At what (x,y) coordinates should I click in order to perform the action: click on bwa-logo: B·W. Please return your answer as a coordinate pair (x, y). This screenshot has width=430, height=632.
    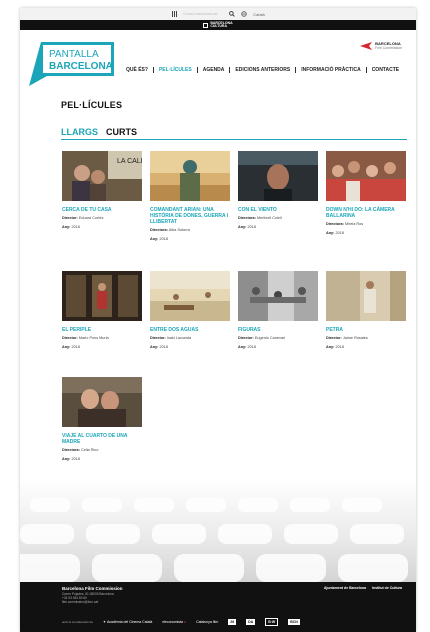
    Looking at the image, I should click on (272, 622).